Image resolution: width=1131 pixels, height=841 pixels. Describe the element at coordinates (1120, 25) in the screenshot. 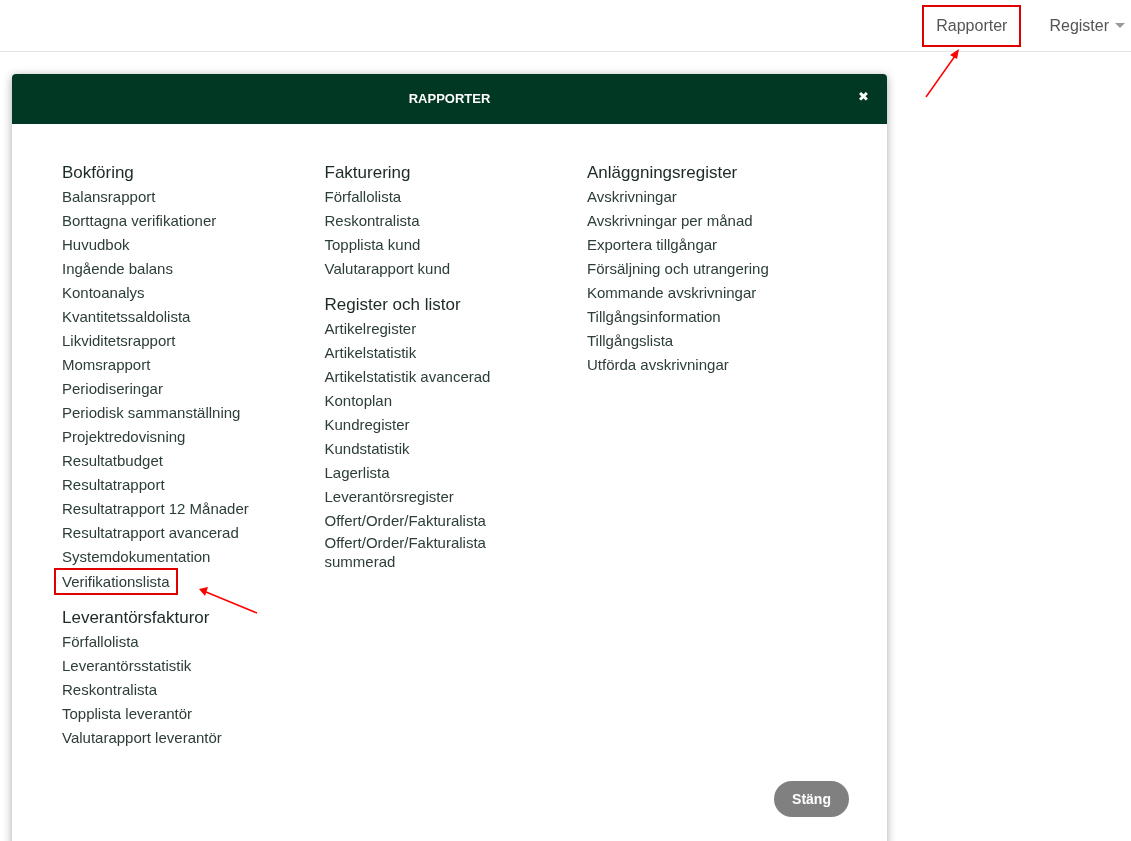

I see `caret-icon` at that location.